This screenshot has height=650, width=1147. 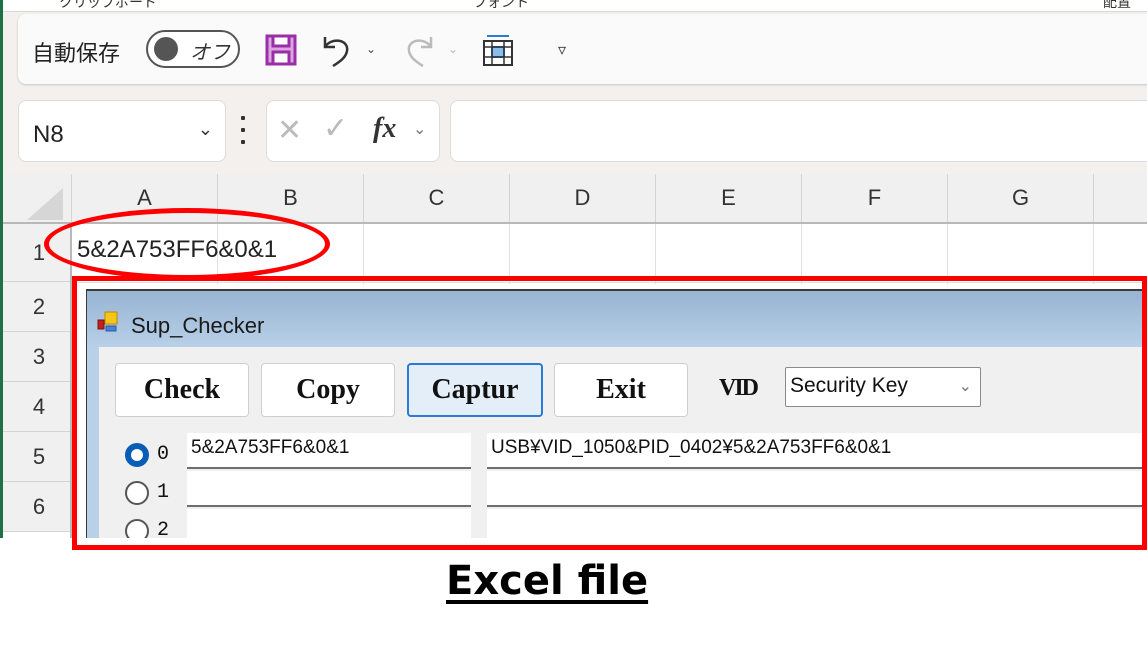 What do you see at coordinates (37, 507) in the screenshot?
I see `row-header-6: 6` at bounding box center [37, 507].